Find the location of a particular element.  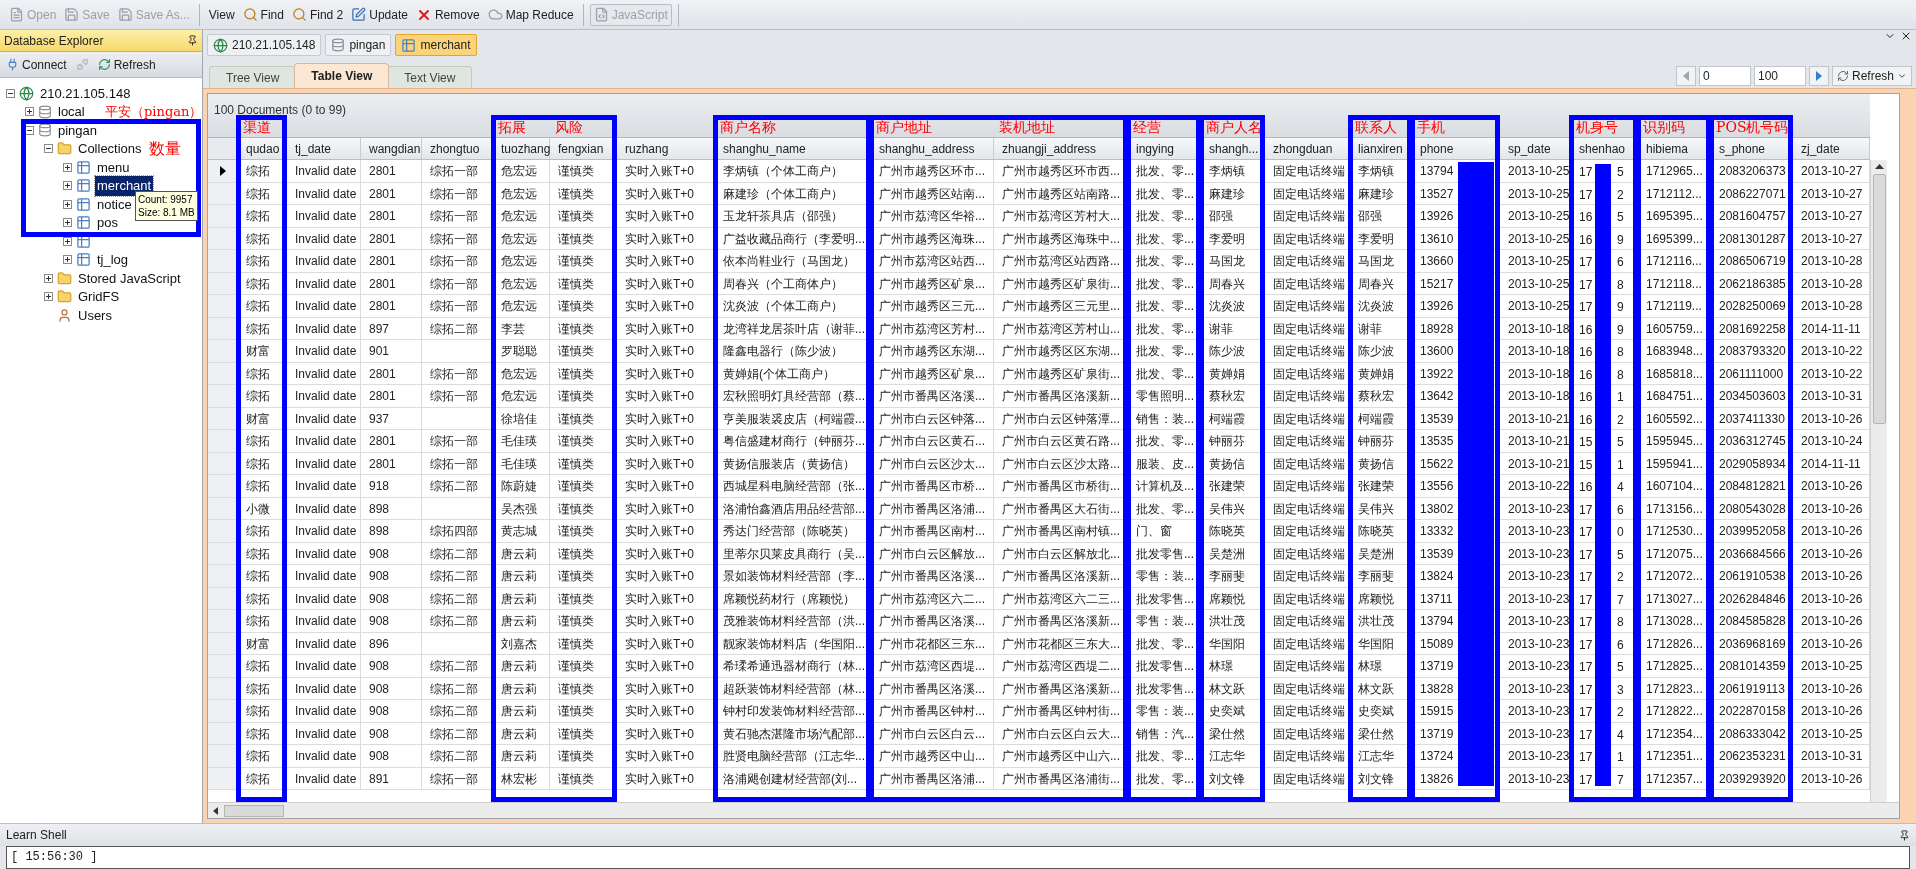

column-header: fengxian is located at coordinates (583, 148).